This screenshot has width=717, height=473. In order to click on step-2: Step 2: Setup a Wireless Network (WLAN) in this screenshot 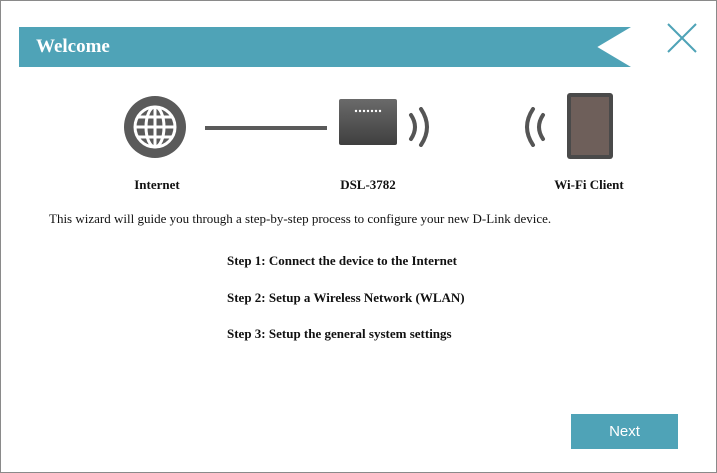, I will do `click(346, 297)`.